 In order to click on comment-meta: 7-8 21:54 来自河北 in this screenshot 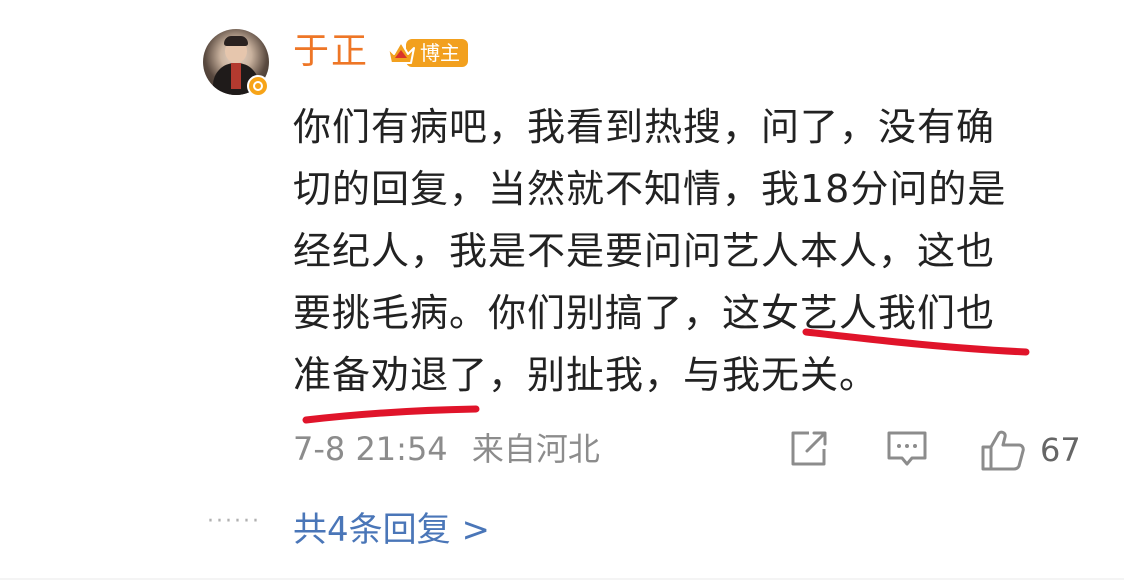, I will do `click(446, 449)`.